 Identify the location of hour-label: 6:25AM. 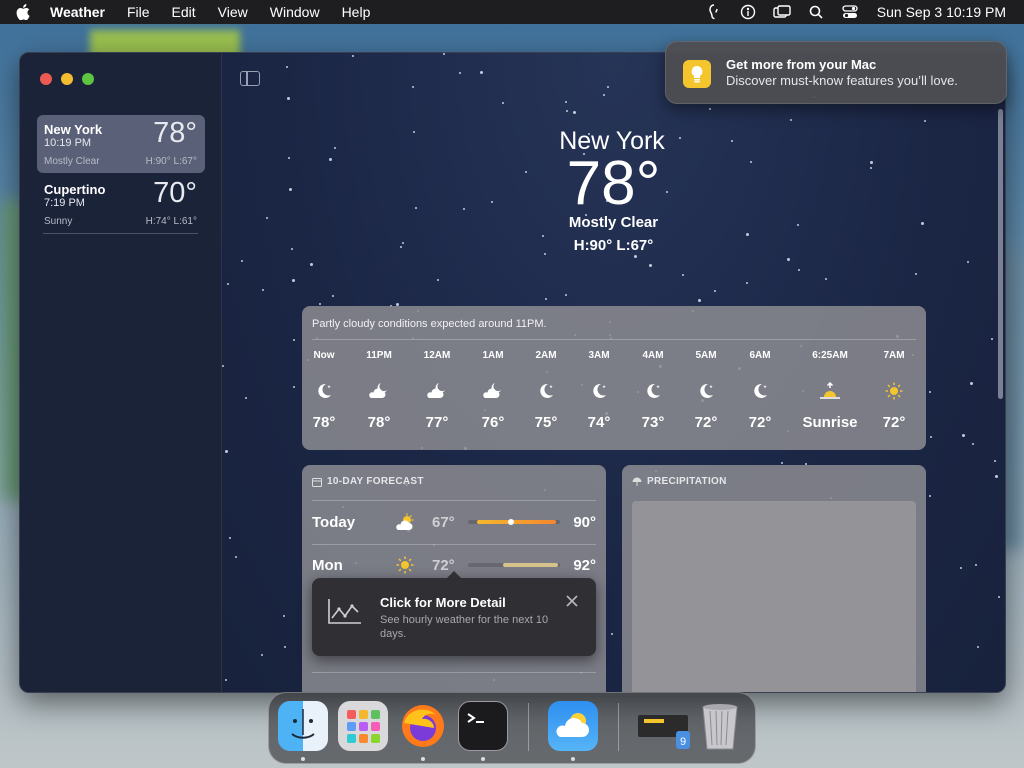
(830, 355).